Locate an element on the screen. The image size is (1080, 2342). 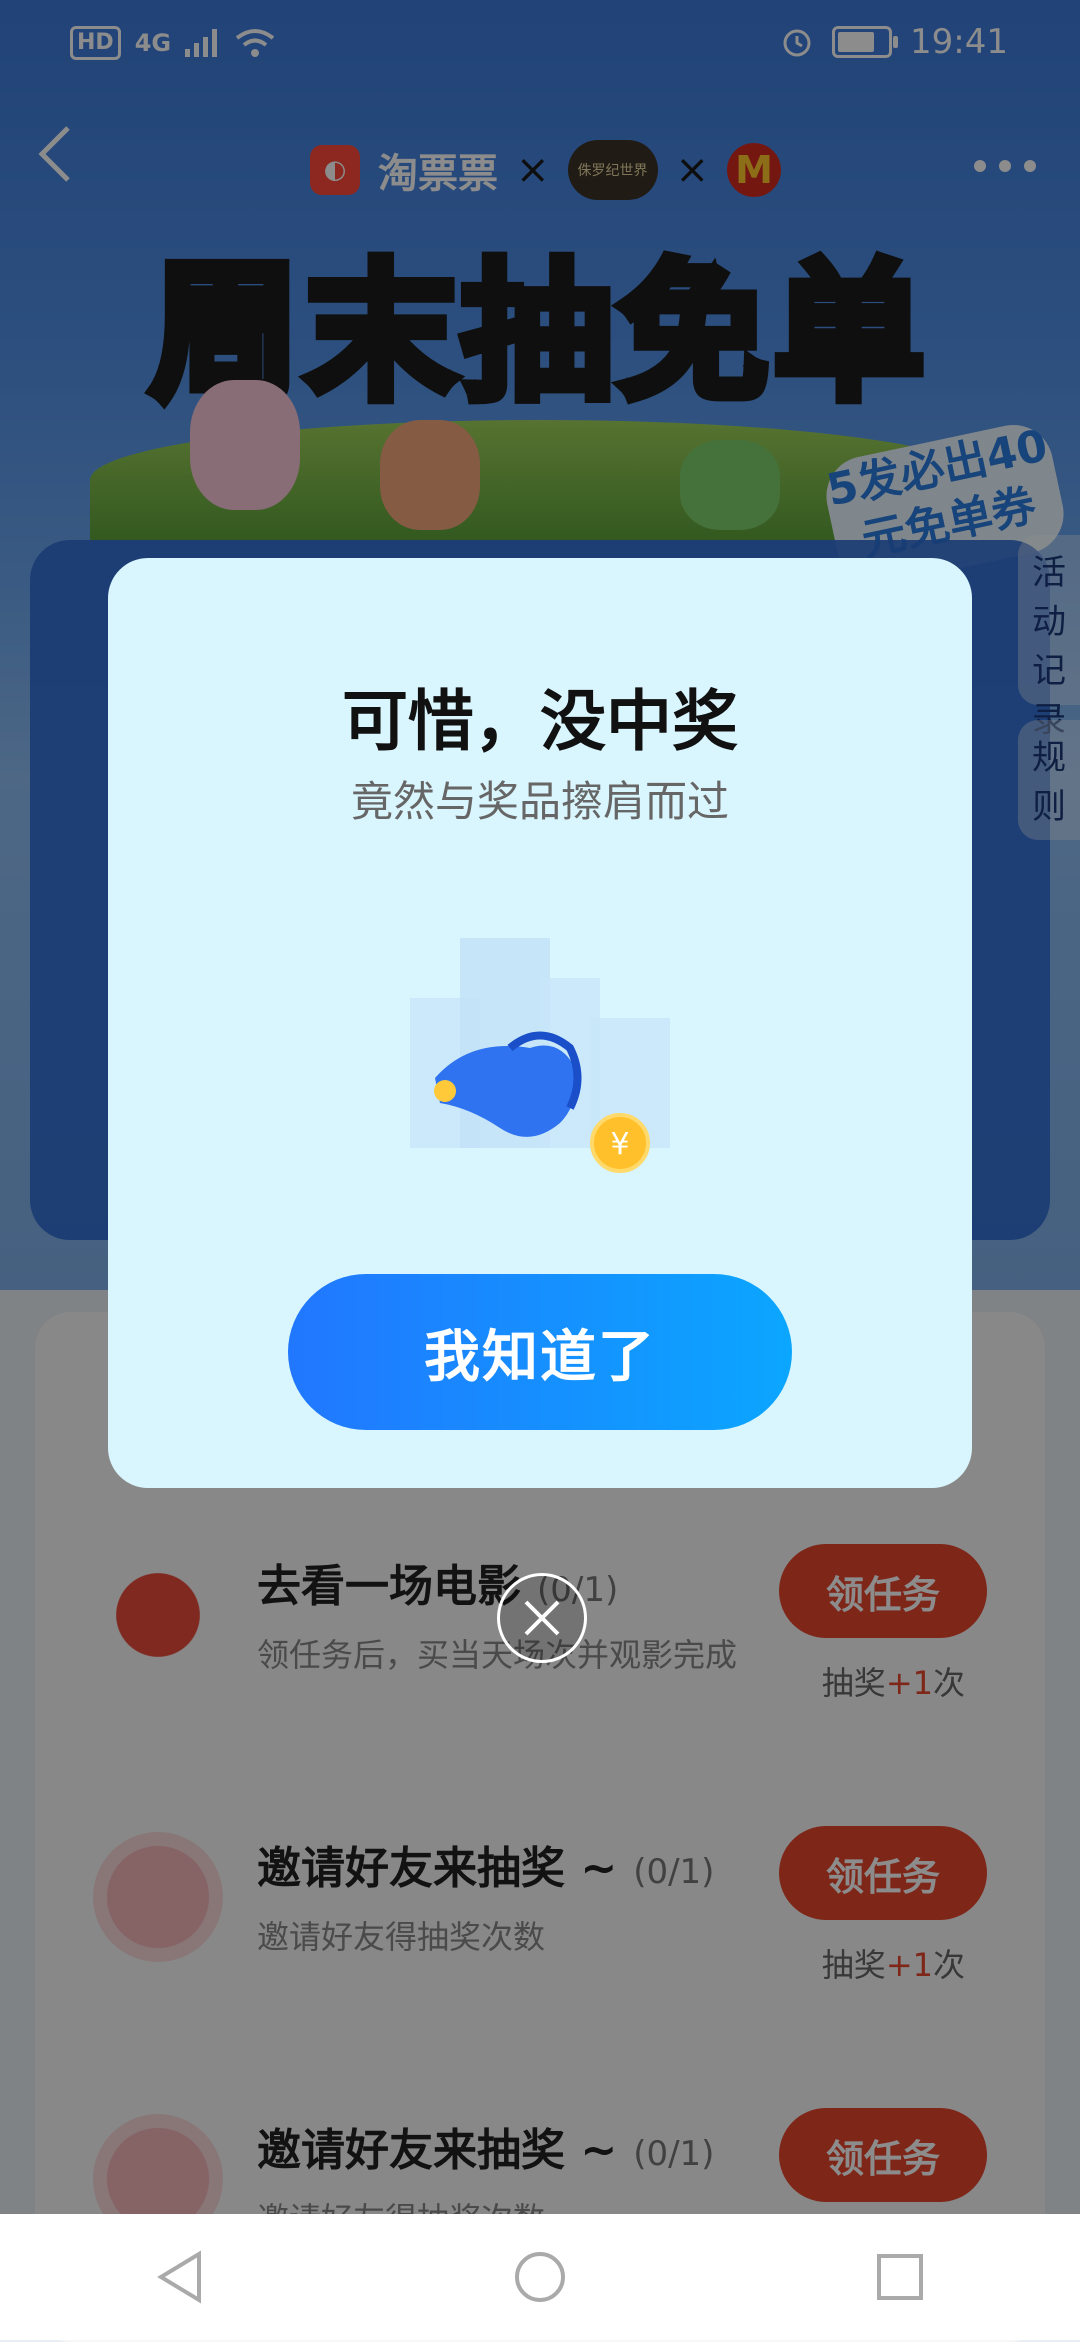
nav-recents-button is located at coordinates (900, 2277).